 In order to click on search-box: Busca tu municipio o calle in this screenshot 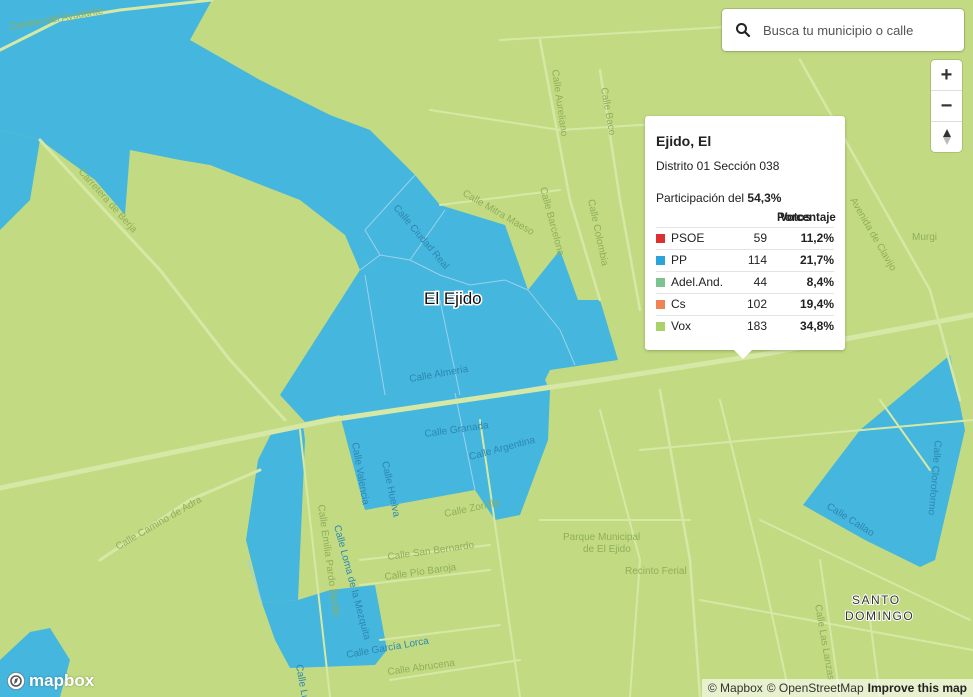, I will do `click(843, 30)`.